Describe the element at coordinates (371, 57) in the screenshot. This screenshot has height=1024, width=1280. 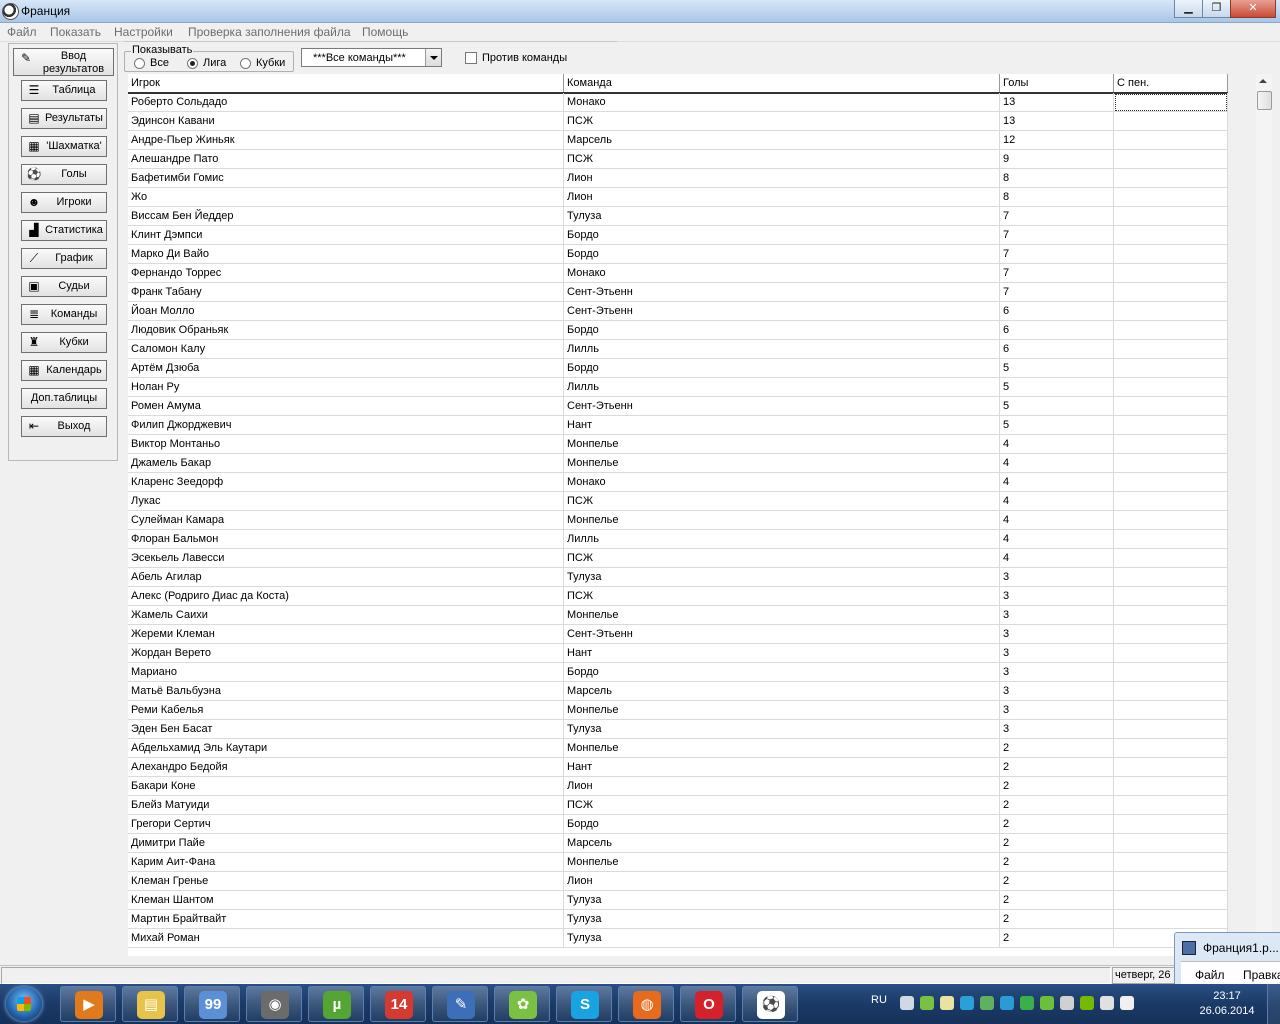
I see `team-select: ***Все команды***` at that location.